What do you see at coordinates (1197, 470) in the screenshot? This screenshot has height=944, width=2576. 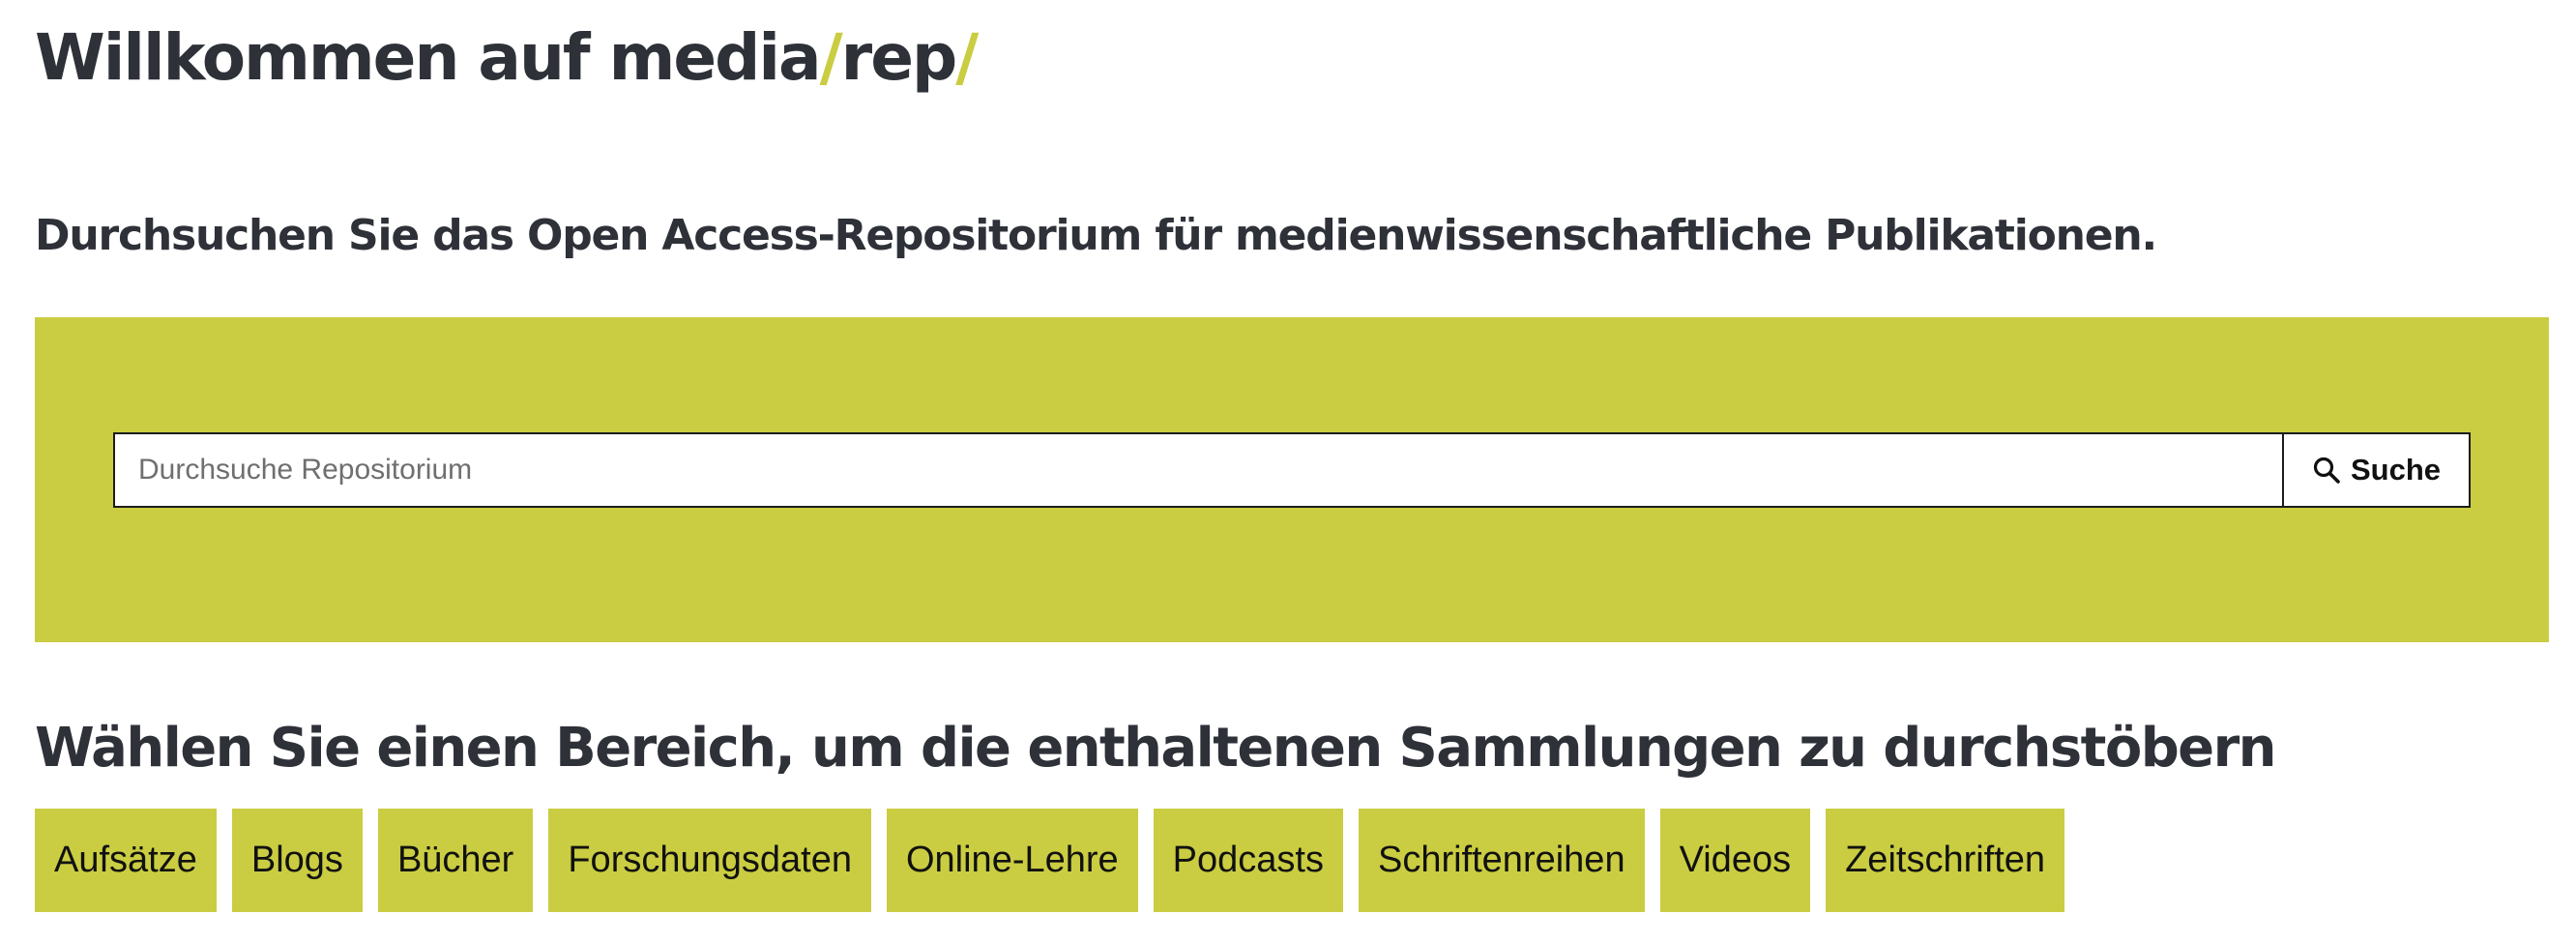 I see `search-input` at bounding box center [1197, 470].